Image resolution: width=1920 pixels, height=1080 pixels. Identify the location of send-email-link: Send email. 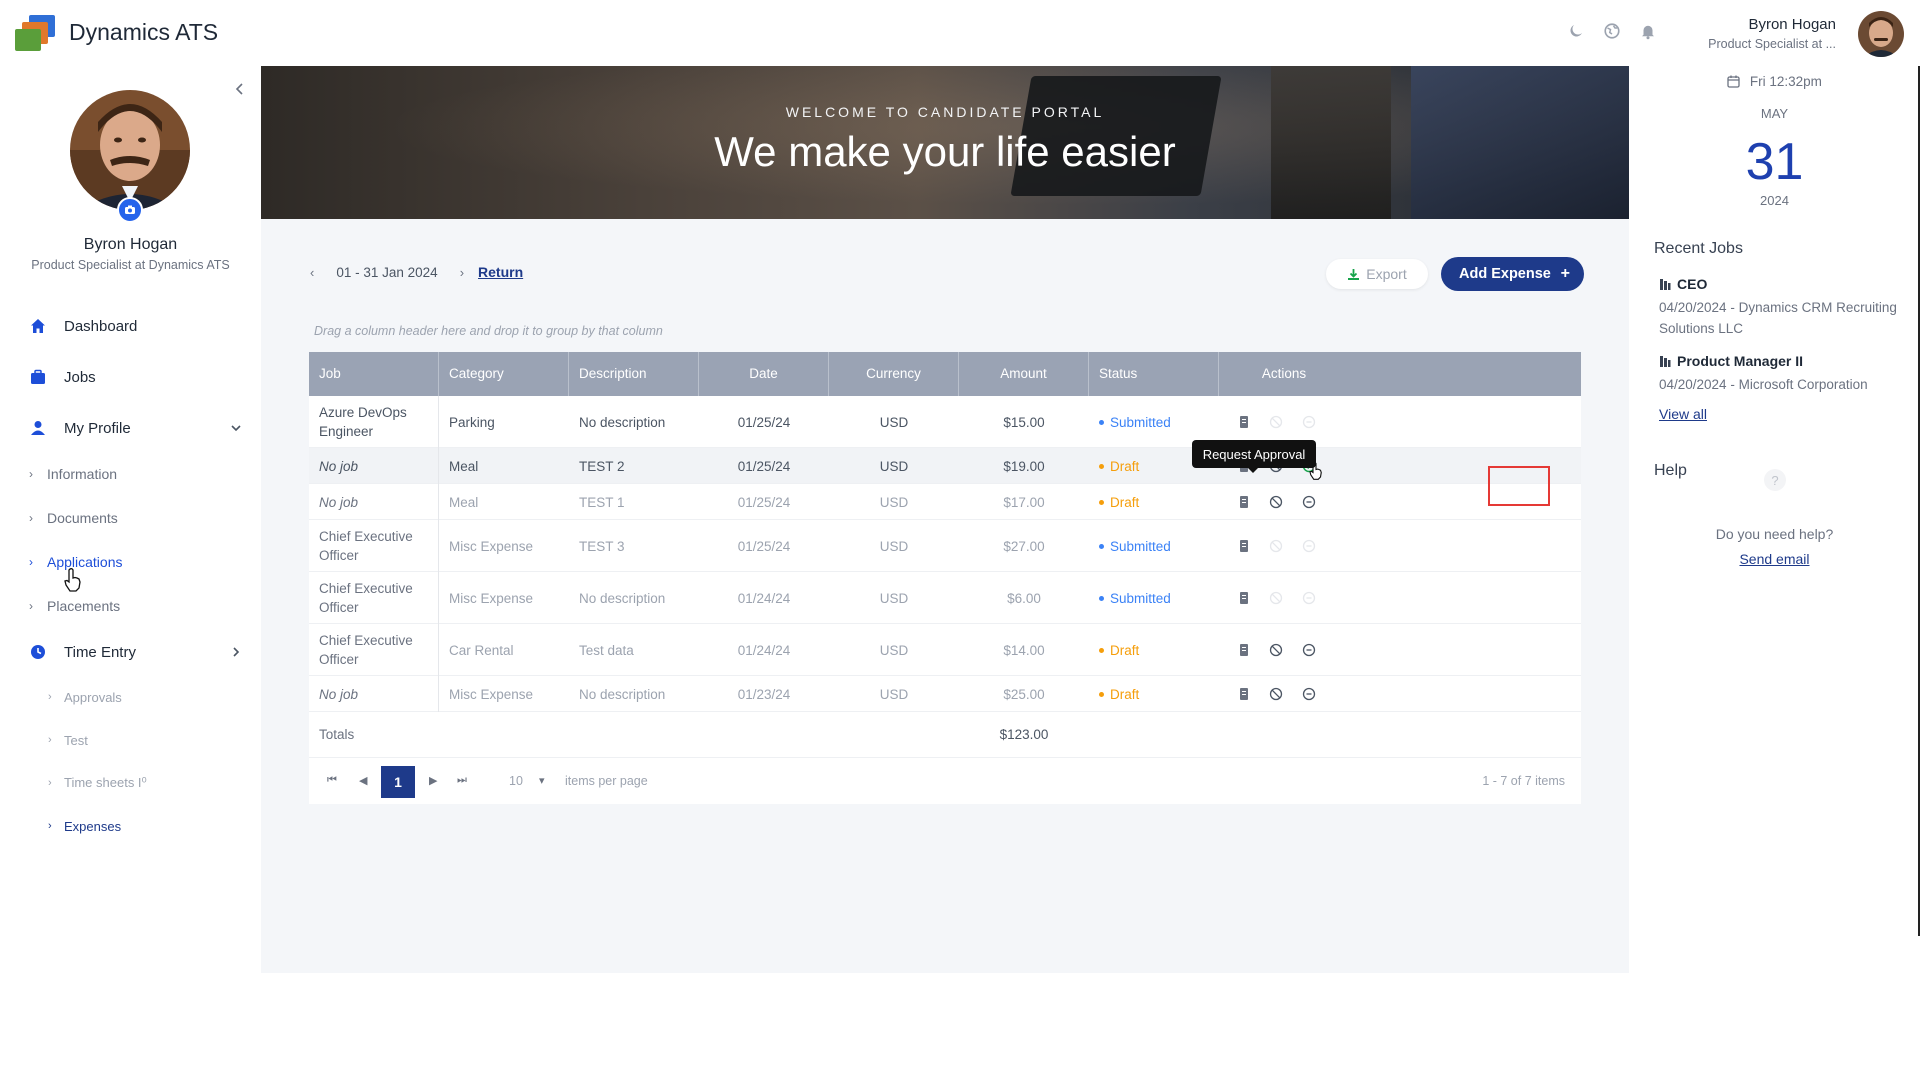
(1774, 559).